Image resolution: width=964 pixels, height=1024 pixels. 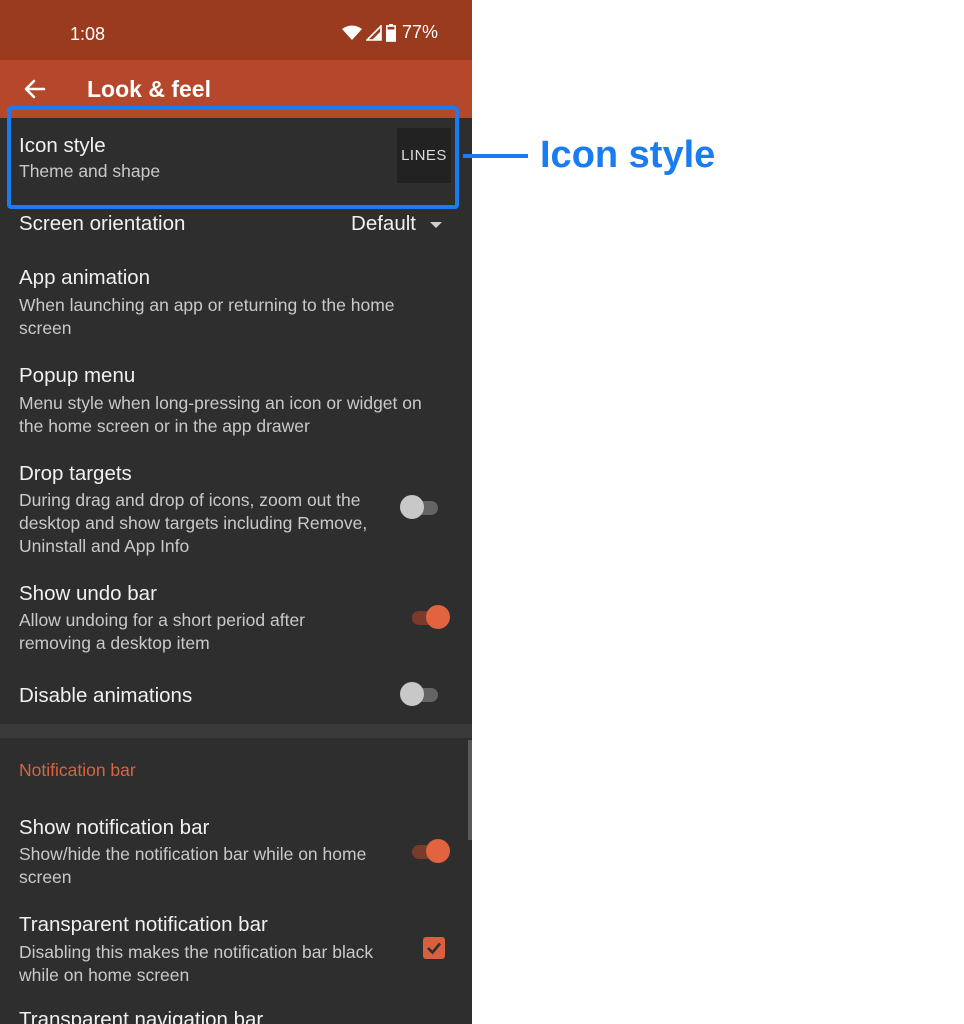 I want to click on drop-targets-switch, so click(x=420, y=508).